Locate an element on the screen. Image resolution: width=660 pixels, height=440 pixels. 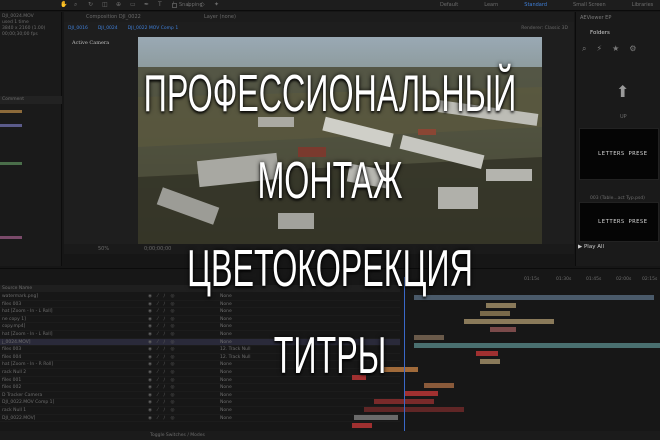
tab-layer: Layer (none) is located at coordinates (220, 17).